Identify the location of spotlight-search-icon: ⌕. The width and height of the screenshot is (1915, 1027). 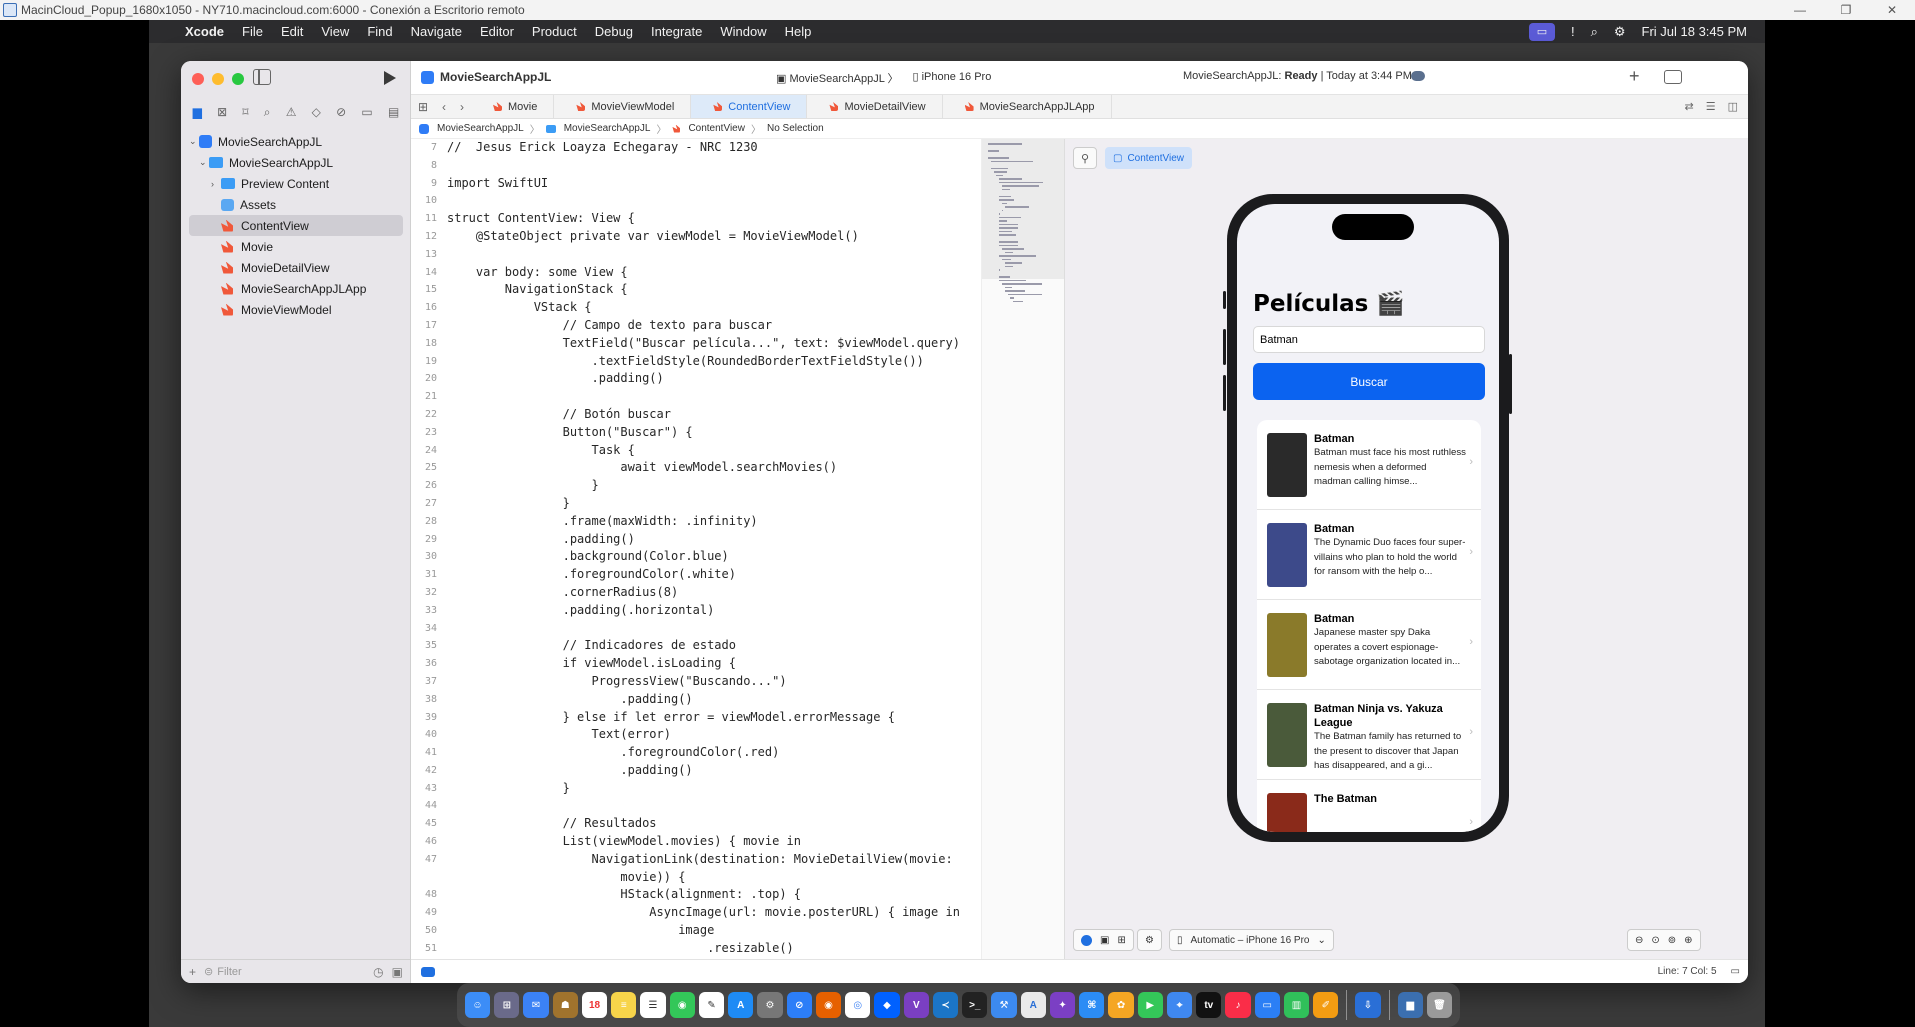
(1594, 32).